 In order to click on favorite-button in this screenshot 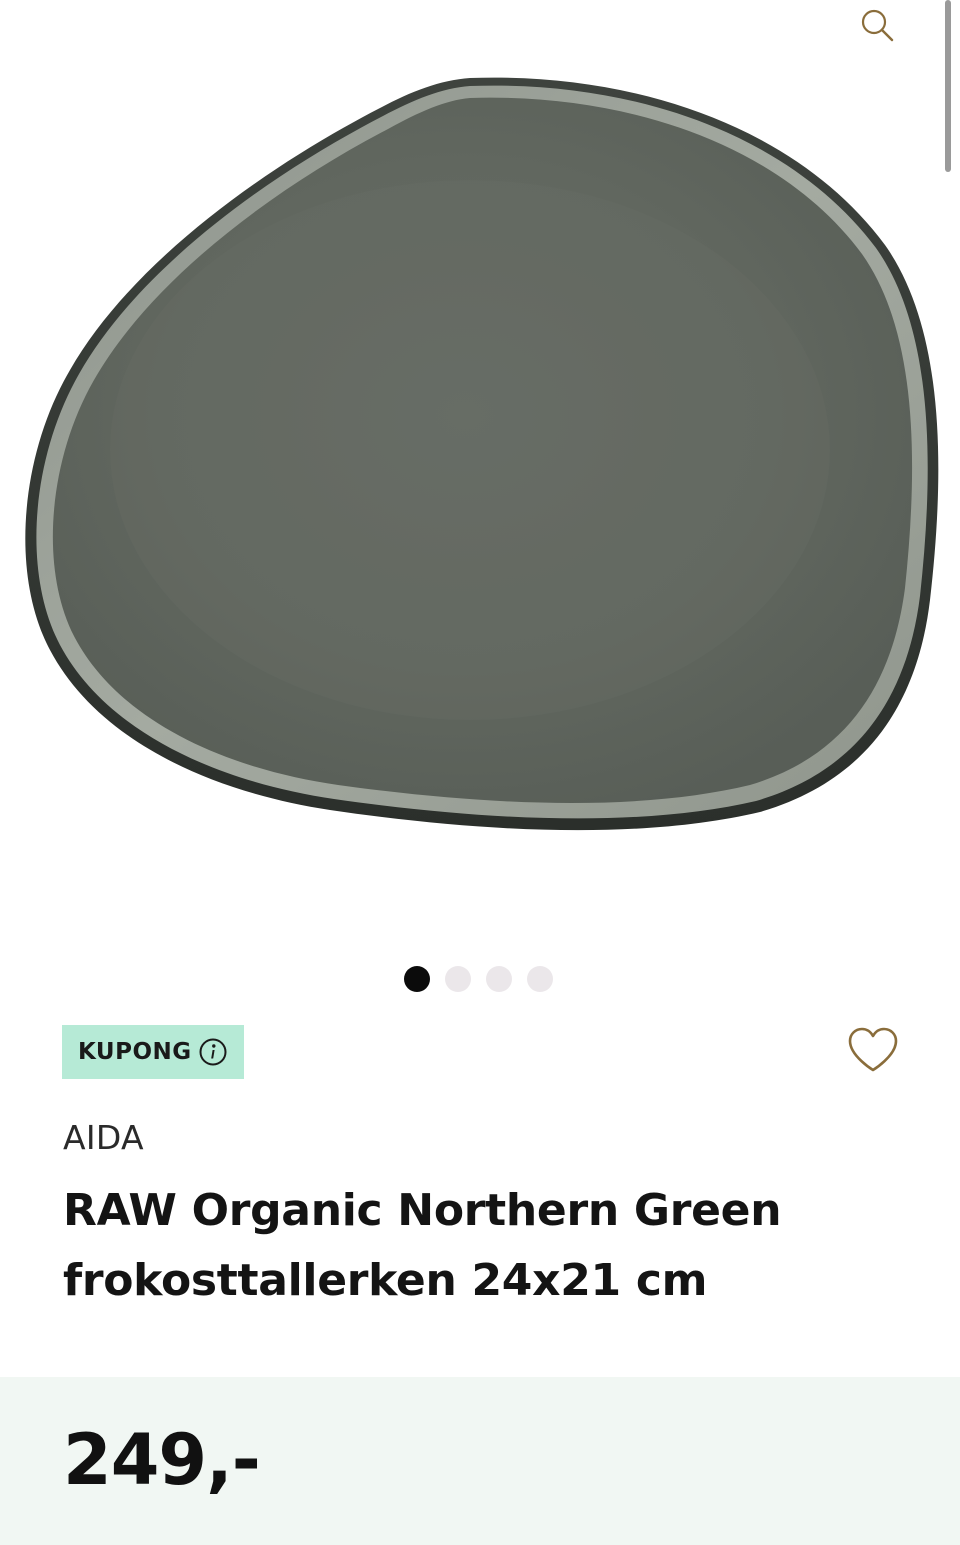, I will do `click(873, 1050)`.